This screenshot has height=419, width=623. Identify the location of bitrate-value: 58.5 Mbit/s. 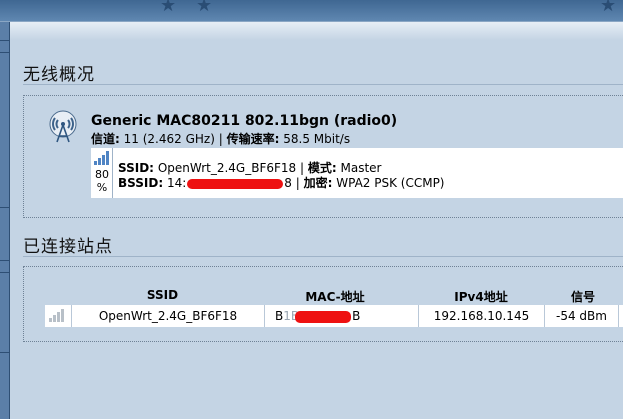
(317, 139).